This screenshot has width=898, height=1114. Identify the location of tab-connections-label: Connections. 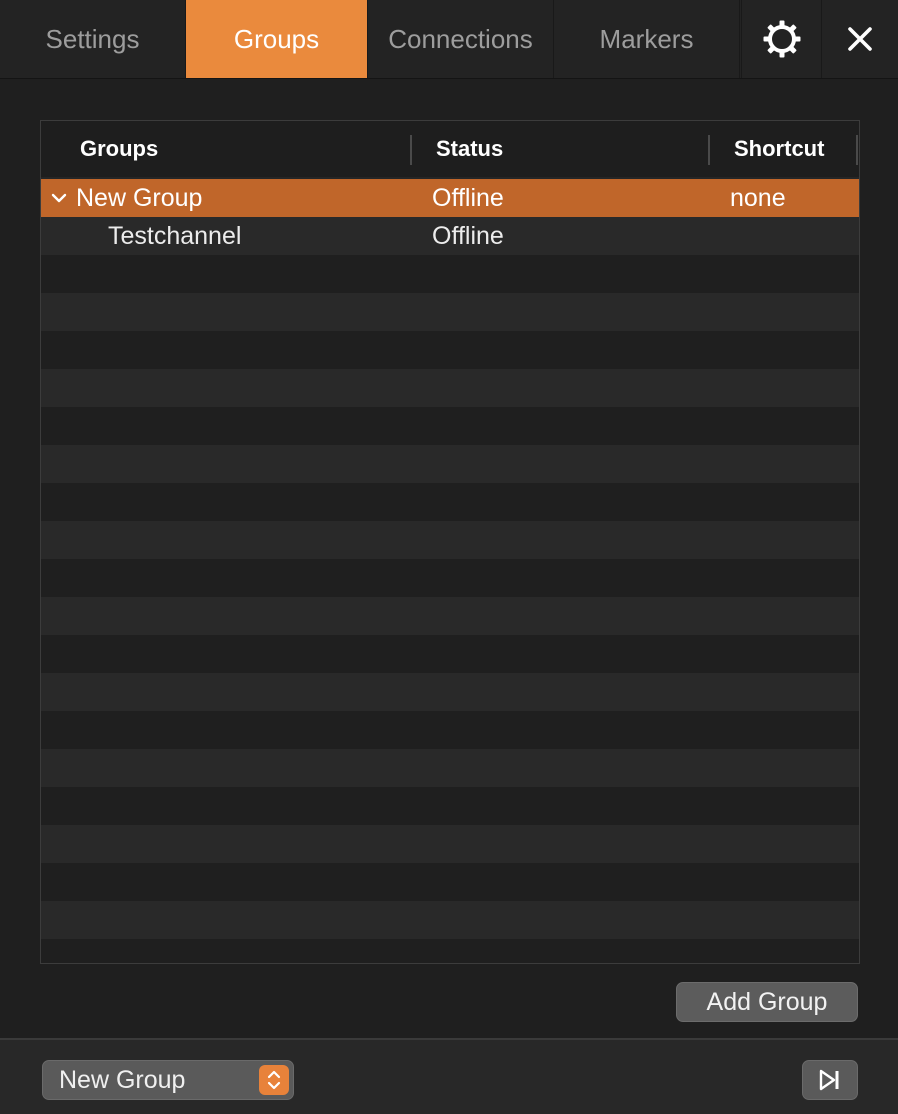
(460, 38).